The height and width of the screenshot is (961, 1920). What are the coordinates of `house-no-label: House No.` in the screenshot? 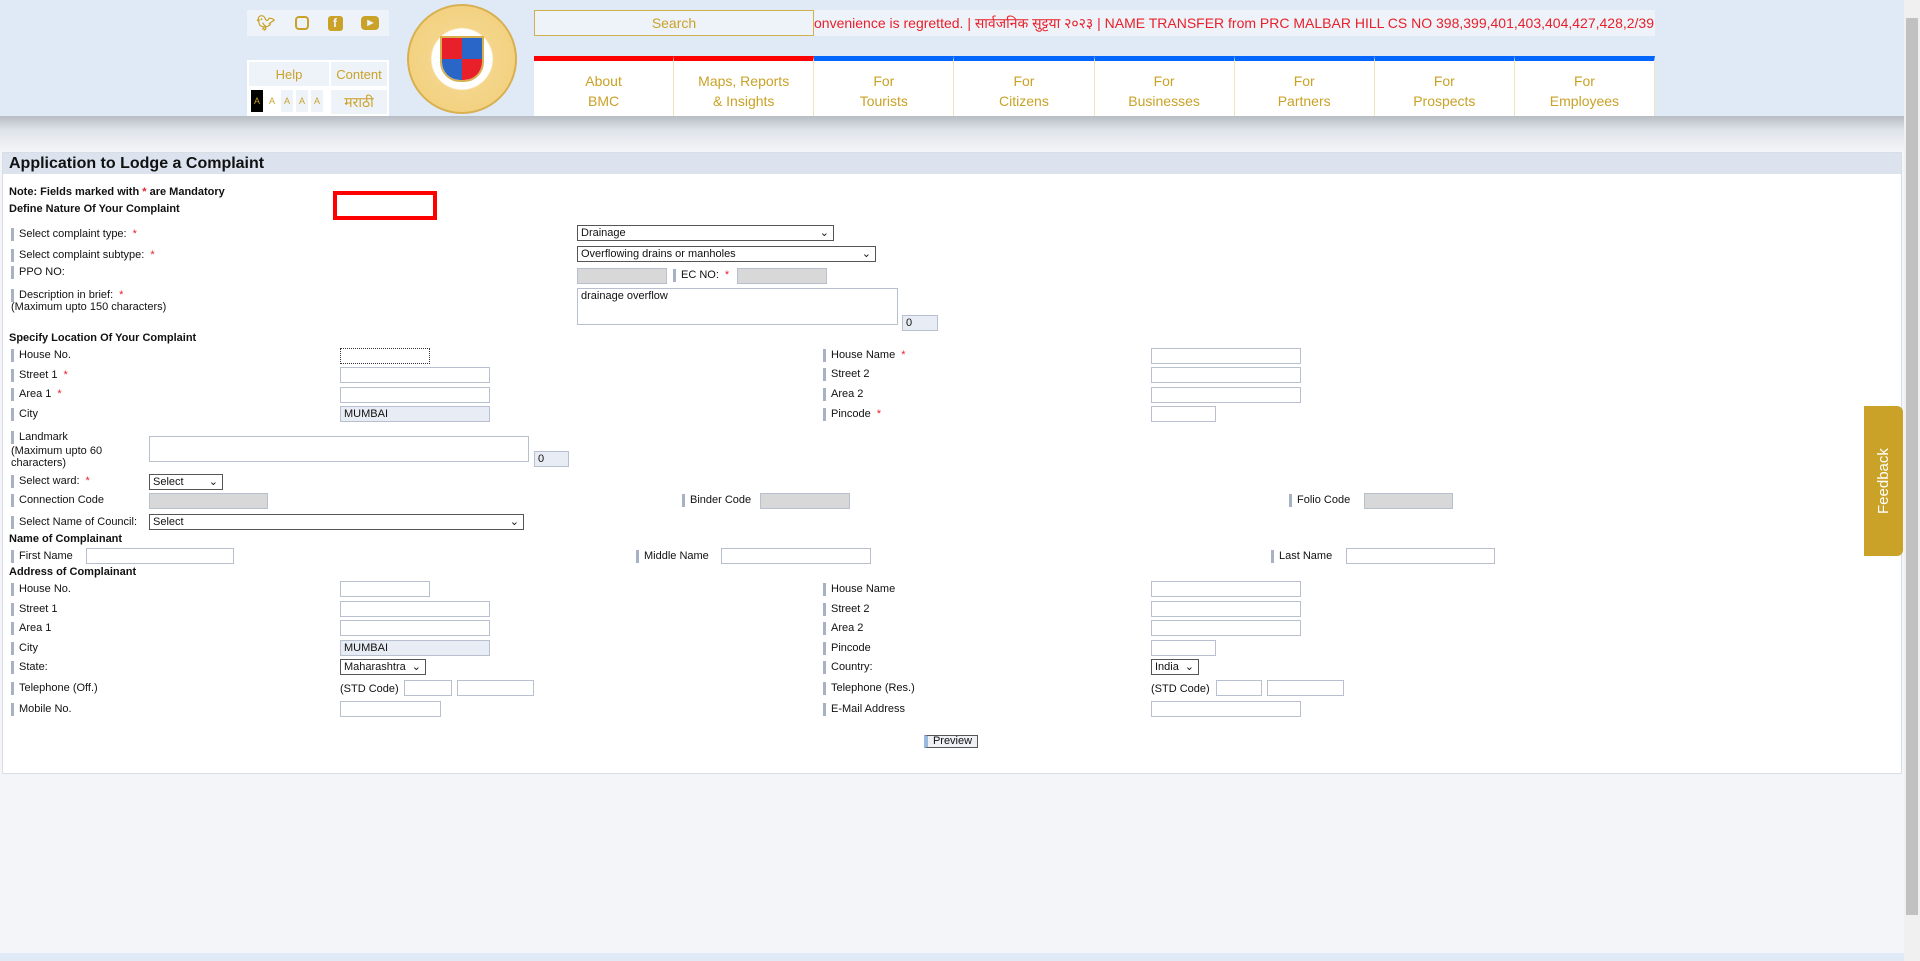 It's located at (41, 355).